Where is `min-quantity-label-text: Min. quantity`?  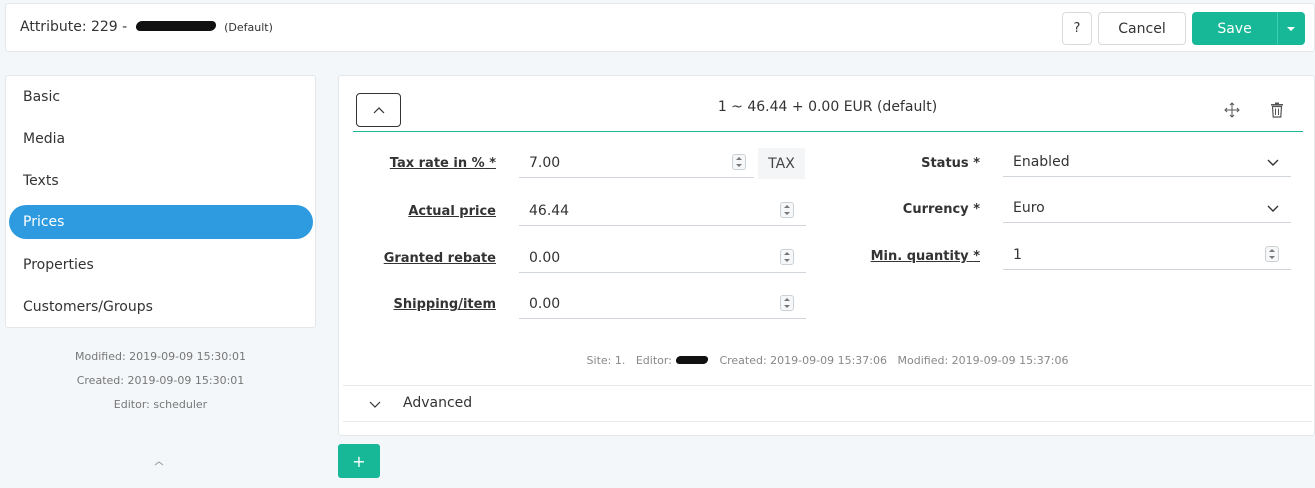
min-quantity-label-text: Min. quantity is located at coordinates (919, 256).